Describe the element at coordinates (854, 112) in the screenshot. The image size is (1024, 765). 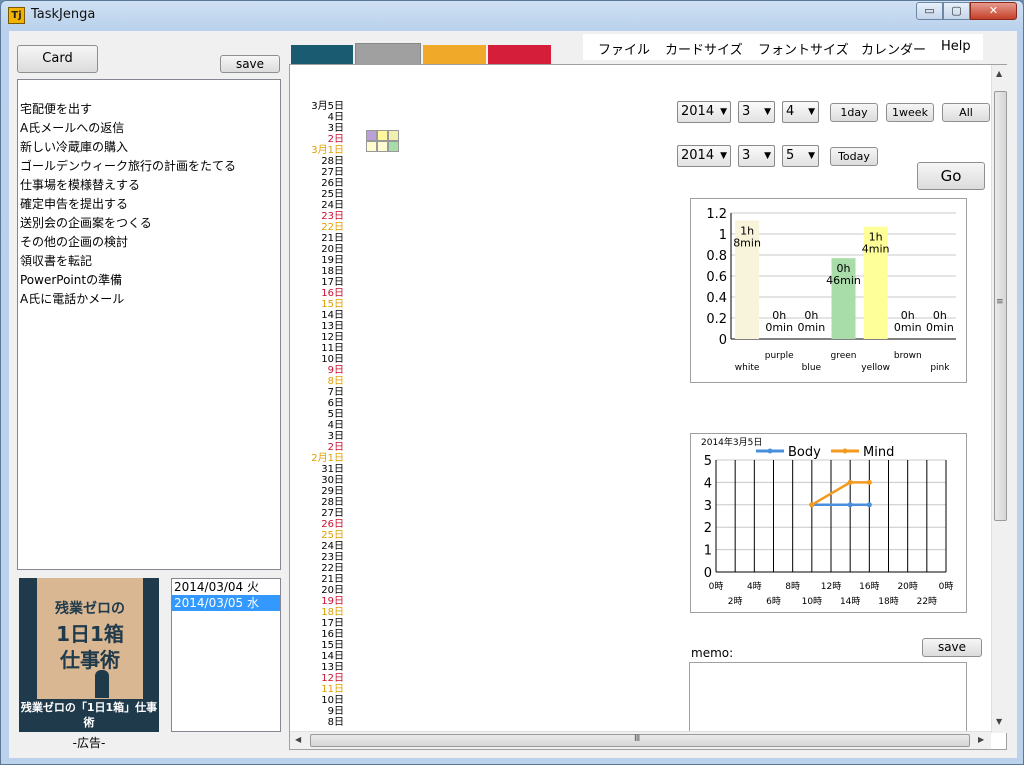
I see `one-day-button: 1day` at that location.